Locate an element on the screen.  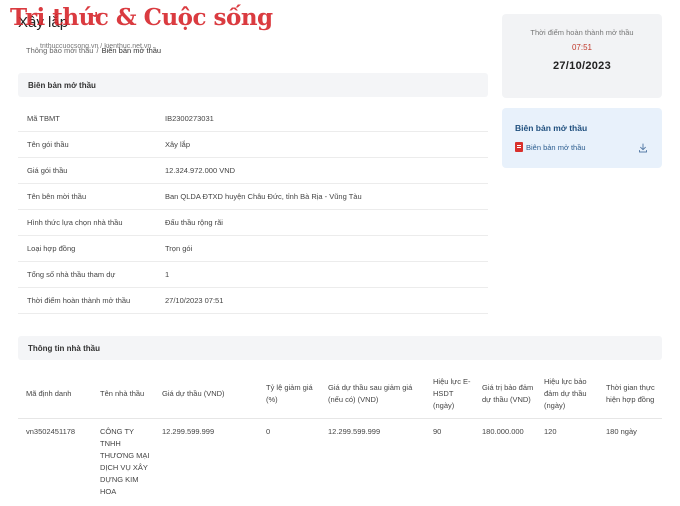
info-label: Tổng số nhà thầu tham dự is located at coordinates (71, 274).